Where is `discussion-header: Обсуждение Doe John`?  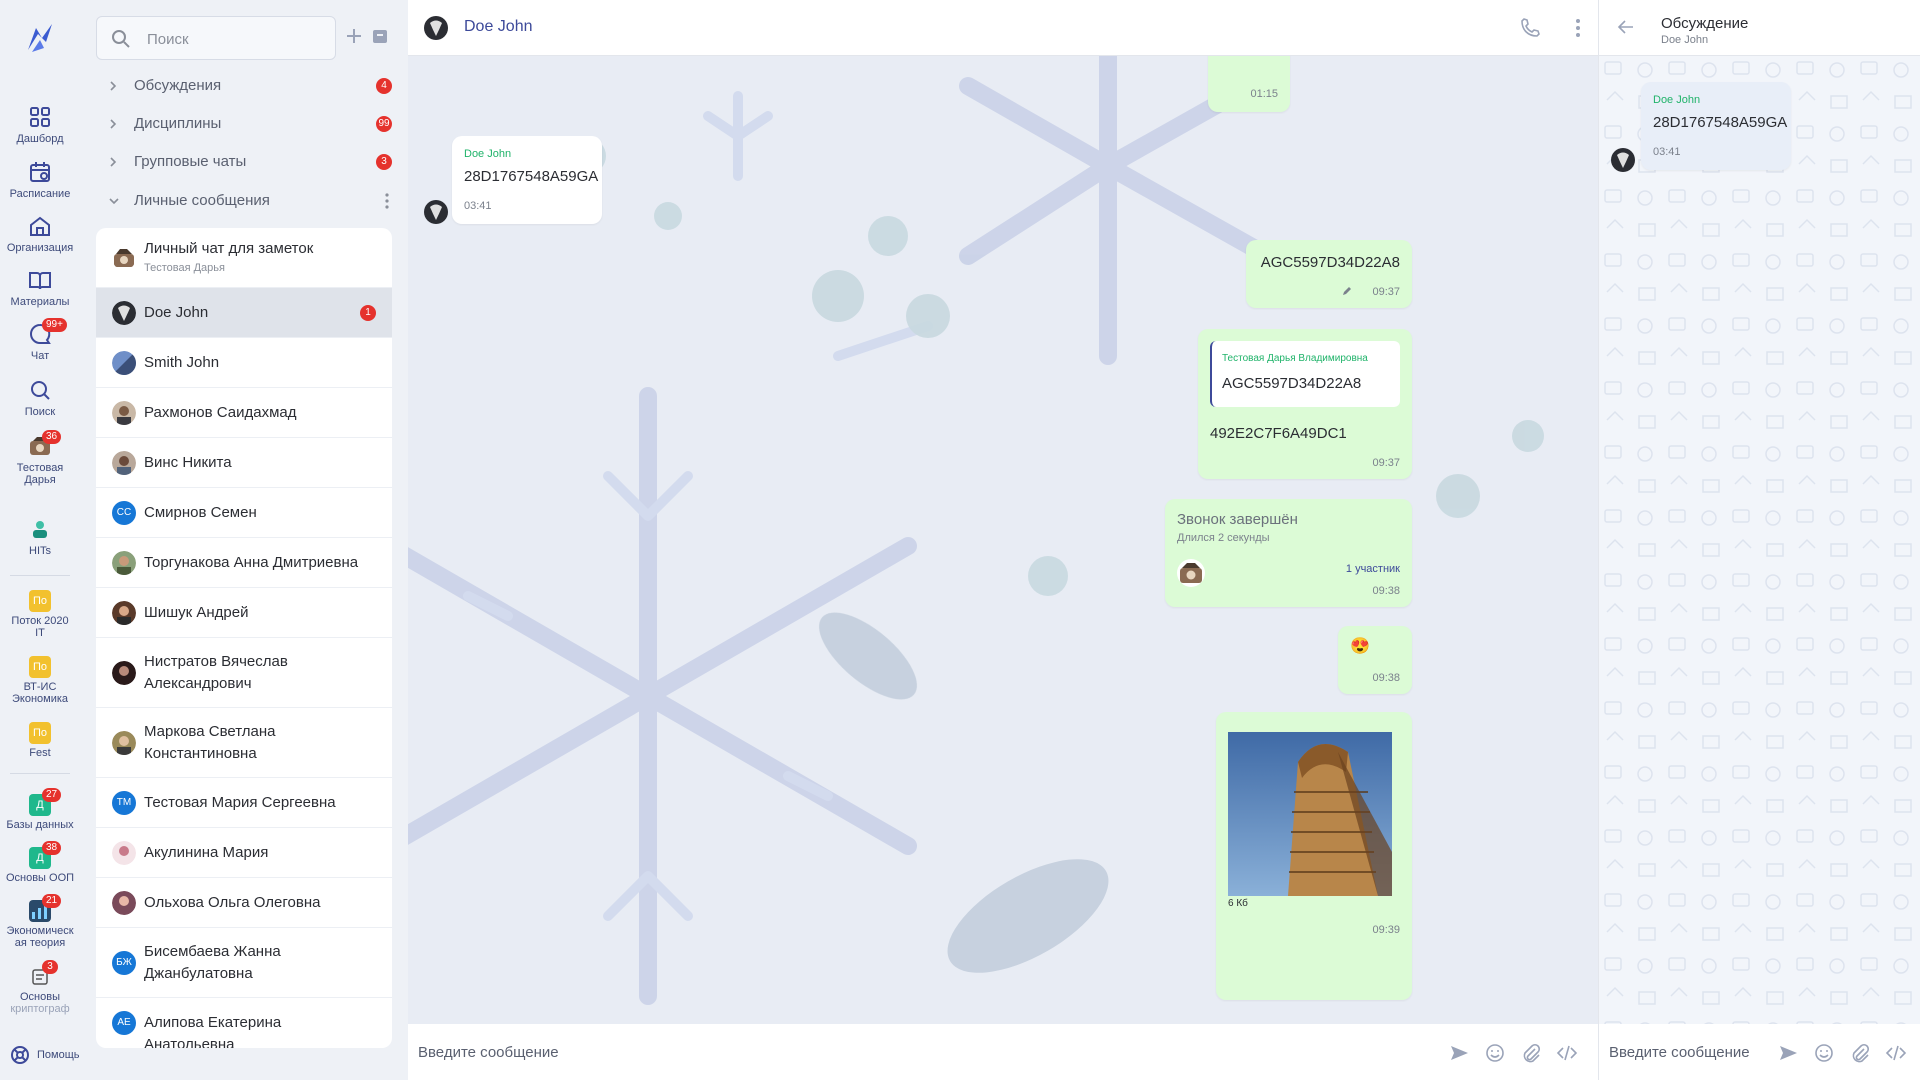
discussion-header: Обсуждение Doe John is located at coordinates (1759, 28).